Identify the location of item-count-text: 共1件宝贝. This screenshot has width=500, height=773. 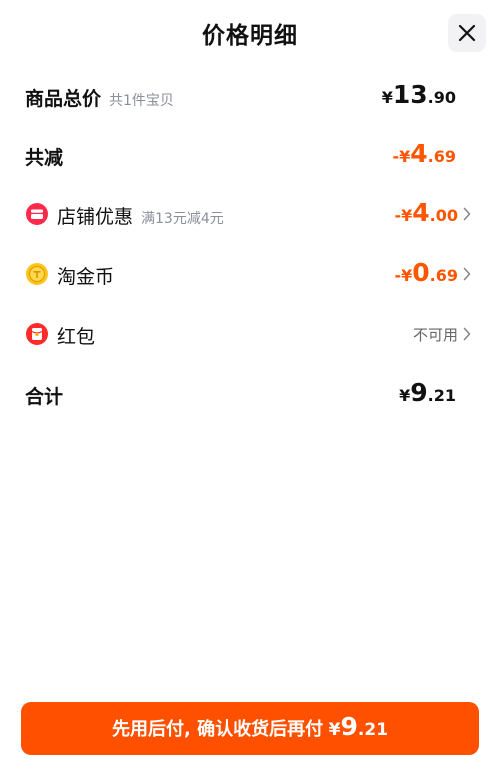
(141, 101).